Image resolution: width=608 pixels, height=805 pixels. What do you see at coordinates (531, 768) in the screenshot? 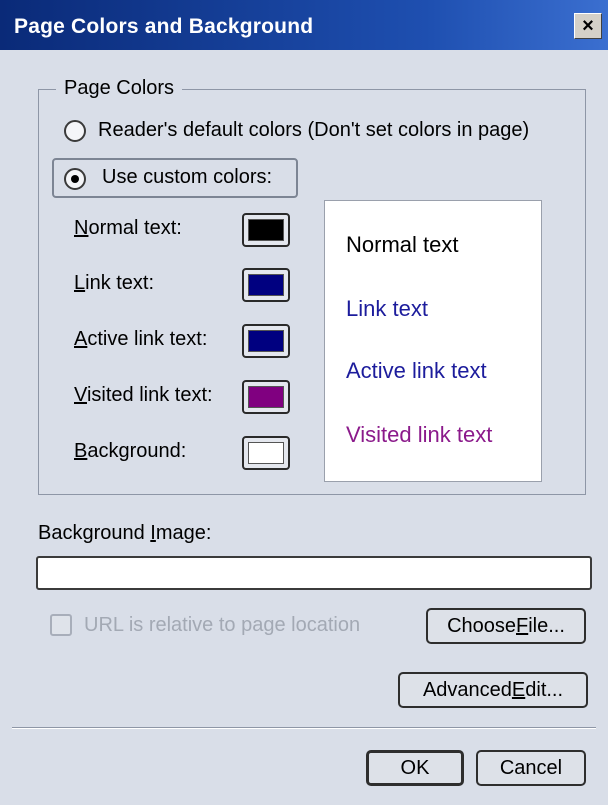
I see `cancel-button: Cancel` at bounding box center [531, 768].